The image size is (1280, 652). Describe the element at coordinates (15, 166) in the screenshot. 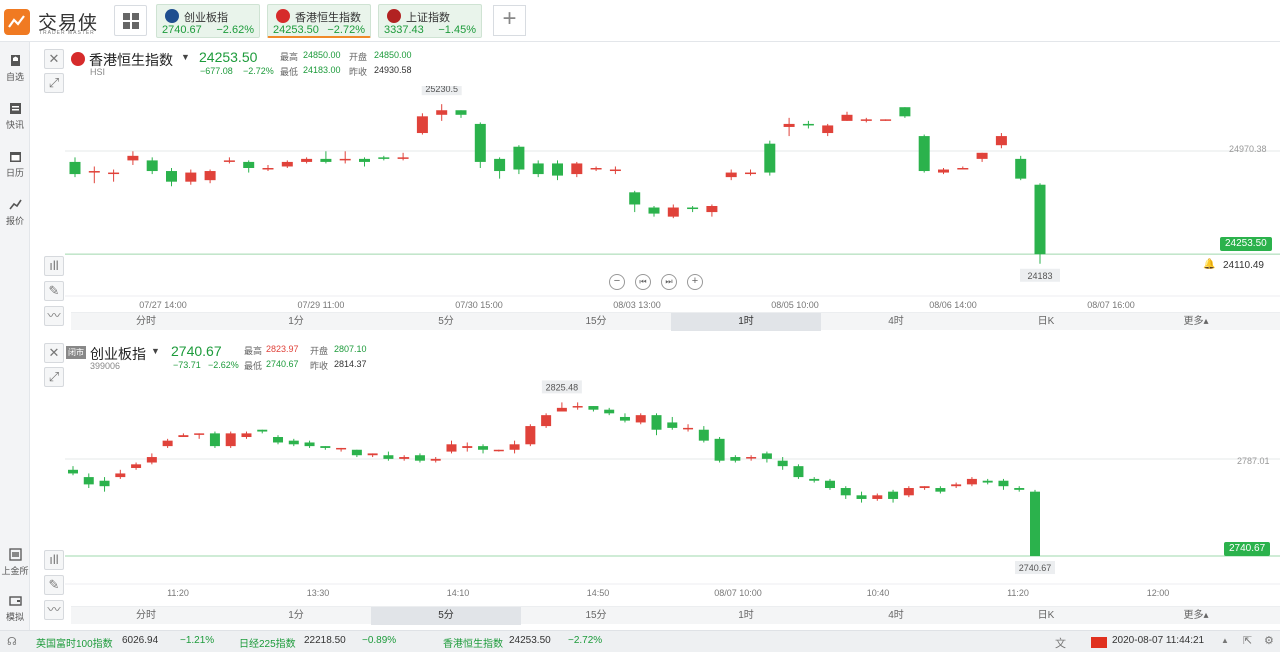

I see `sidebar-item-calendar: 日历` at that location.